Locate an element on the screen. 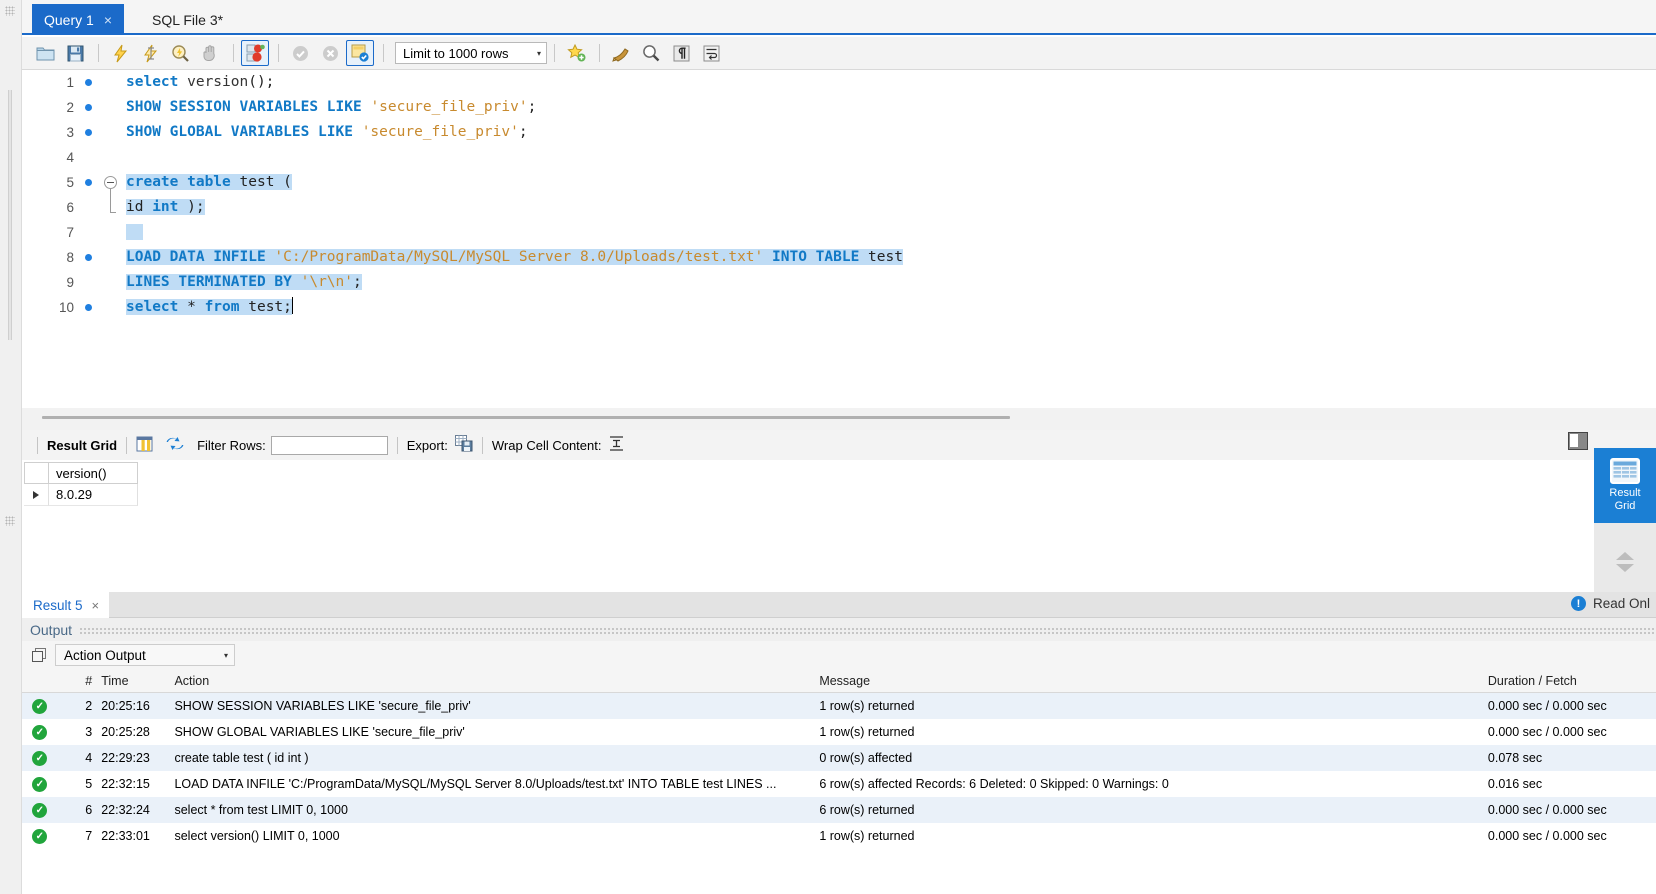 The height and width of the screenshot is (894, 1656). magnifier-icon is located at coordinates (651, 53).